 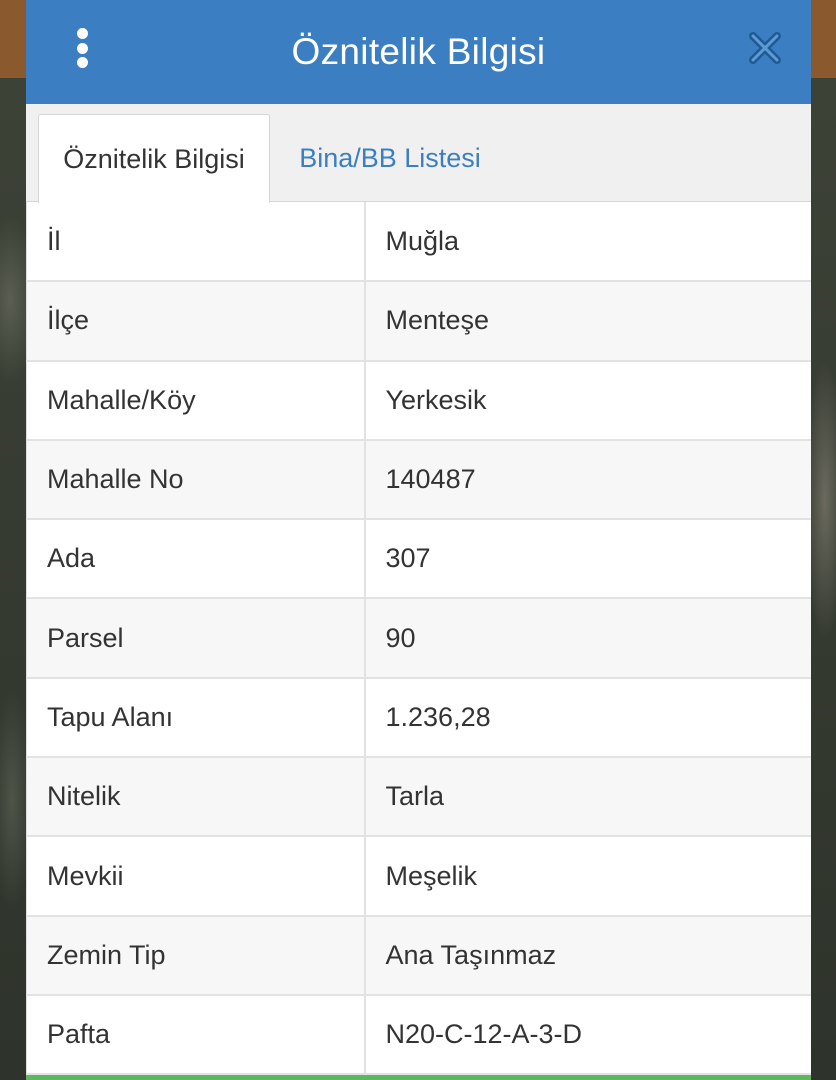 I want to click on table-row: Mevkii Meşelik, so click(x=418, y=876).